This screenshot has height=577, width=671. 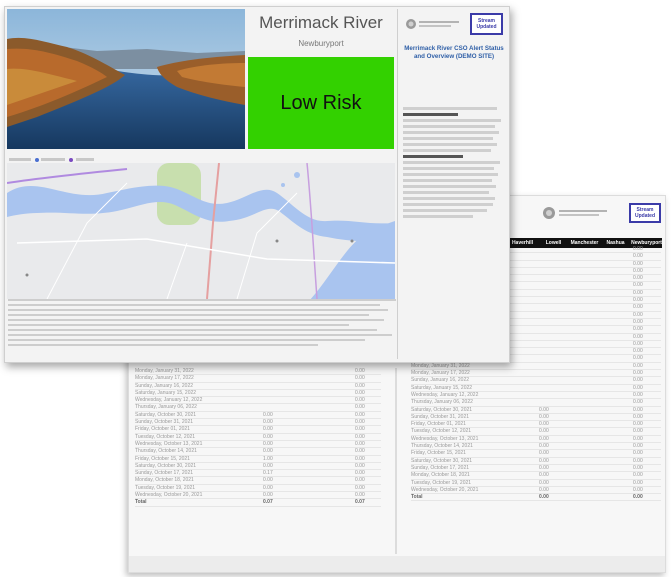 What do you see at coordinates (396, 461) in the screenshot?
I see `table-scrollbar` at bounding box center [396, 461].